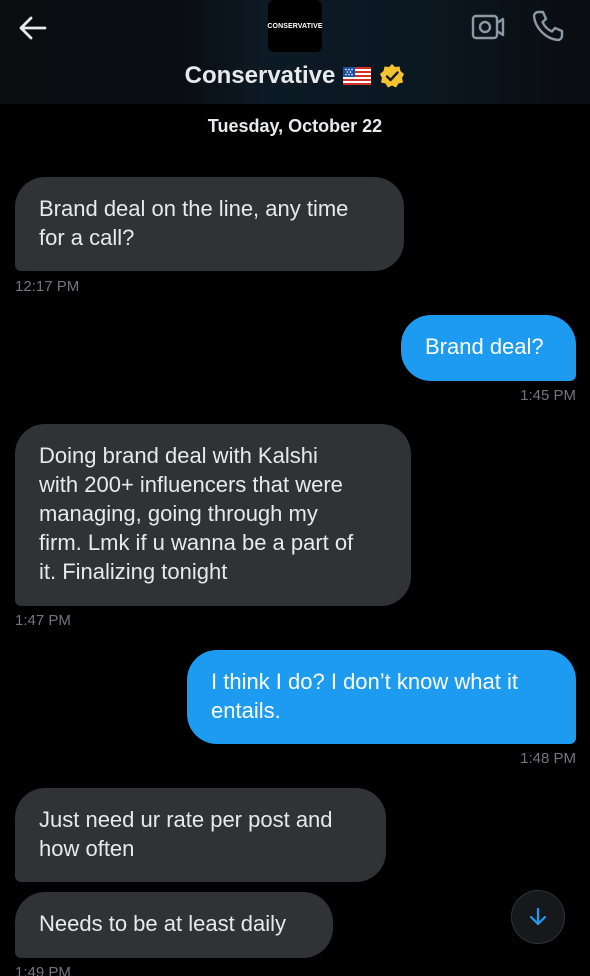 The height and width of the screenshot is (976, 590). Describe the element at coordinates (43, 620) in the screenshot. I see `message-timestamp: 1:47 PM` at that location.